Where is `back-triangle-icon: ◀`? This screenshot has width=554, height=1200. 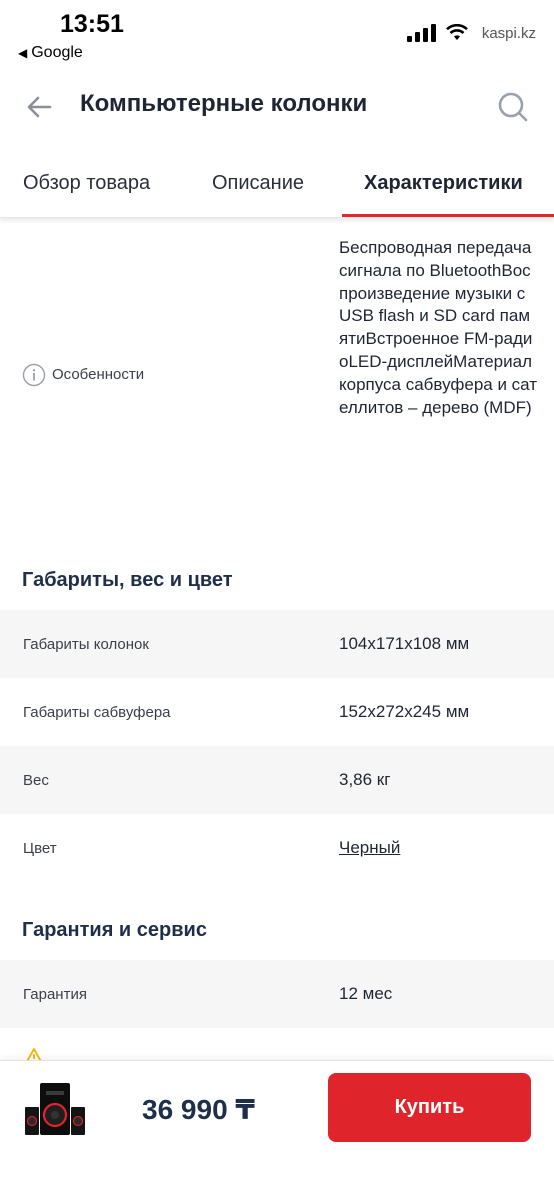
back-triangle-icon: ◀ is located at coordinates (23, 53).